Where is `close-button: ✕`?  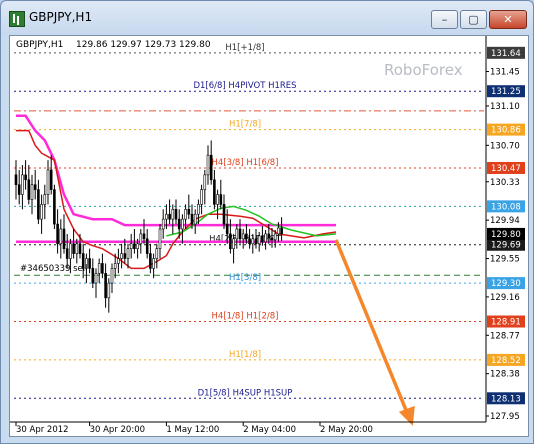
close-button: ✕ is located at coordinates (508, 19).